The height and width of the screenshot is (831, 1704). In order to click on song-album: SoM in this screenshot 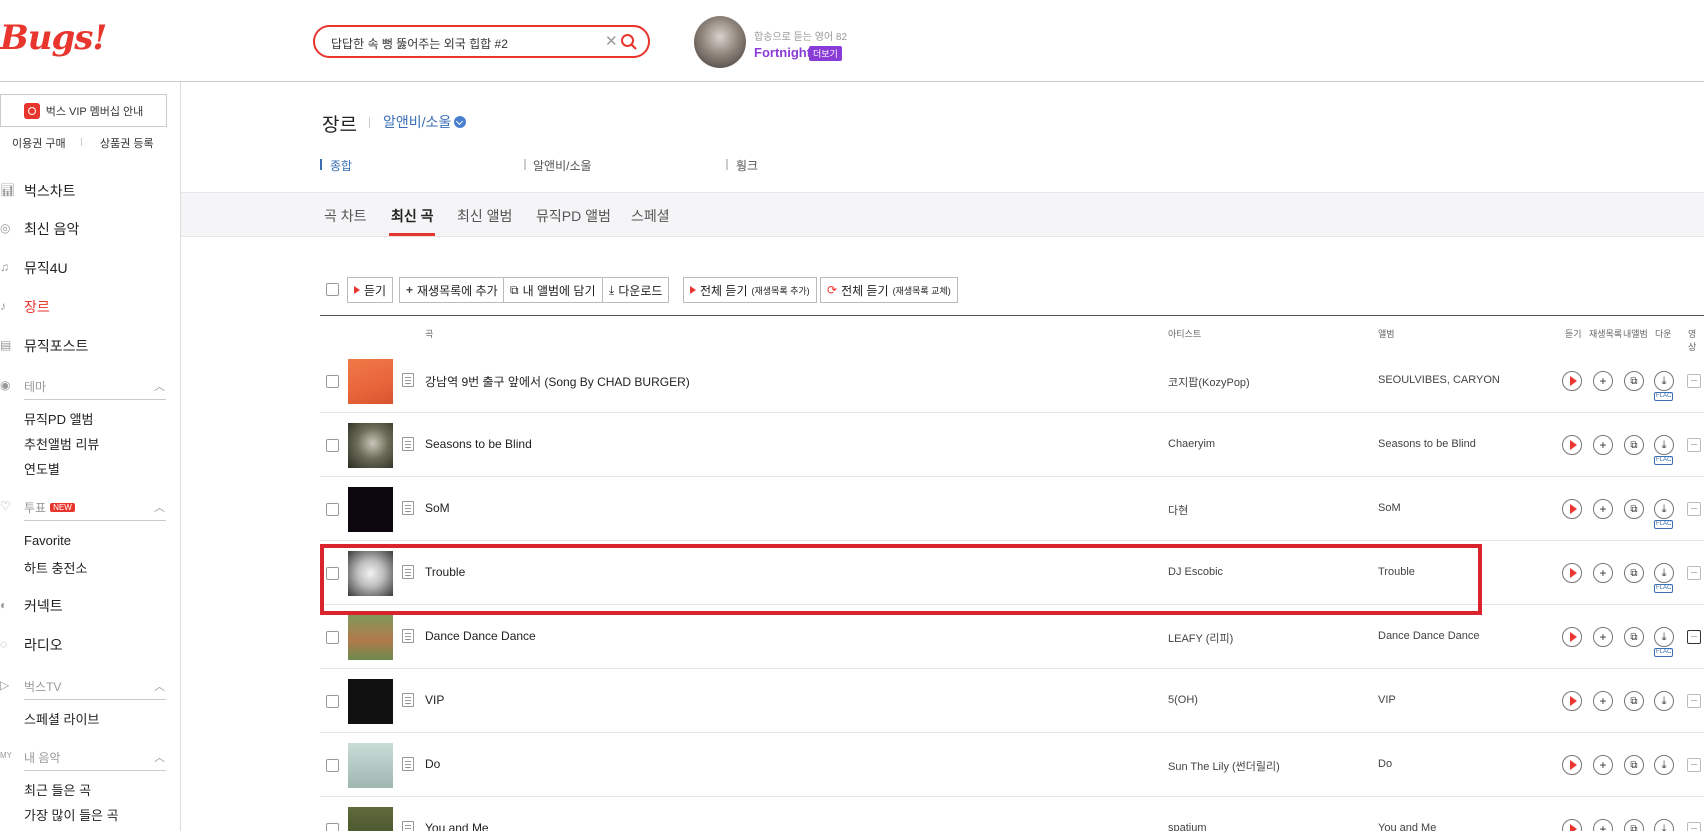, I will do `click(1389, 508)`.